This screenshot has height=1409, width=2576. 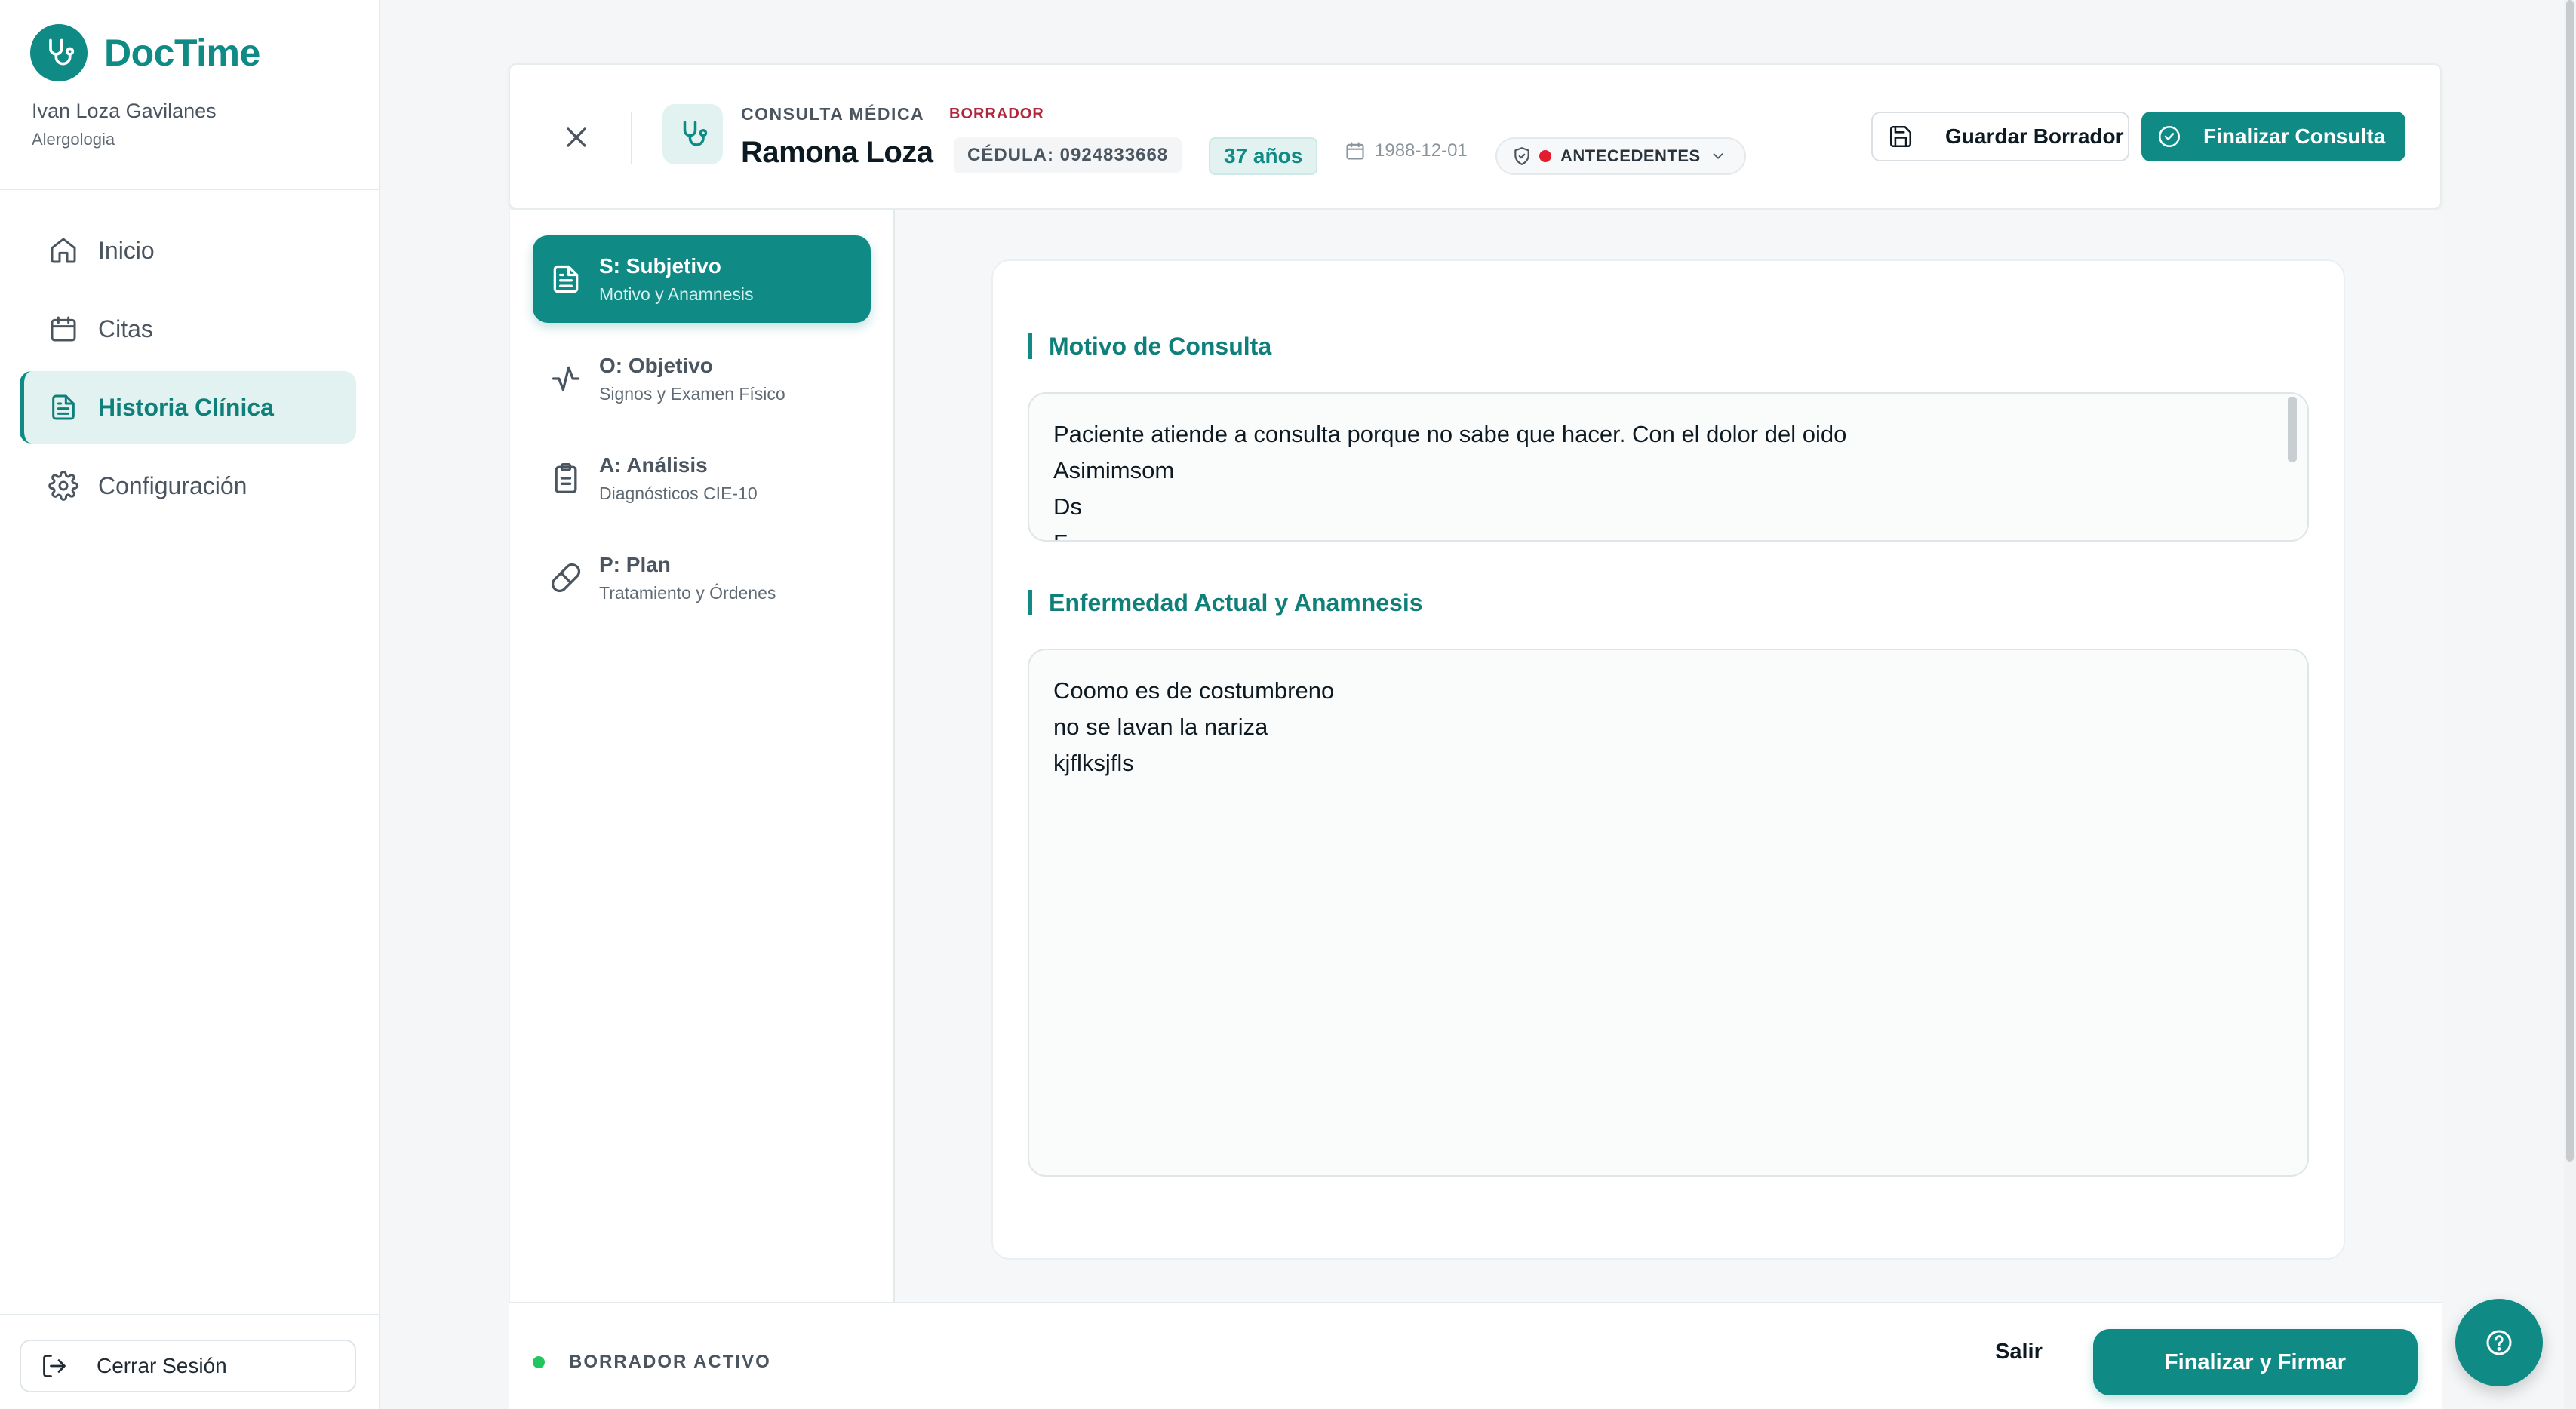 What do you see at coordinates (1093, 763) in the screenshot?
I see `text-line: kjflksjfls` at bounding box center [1093, 763].